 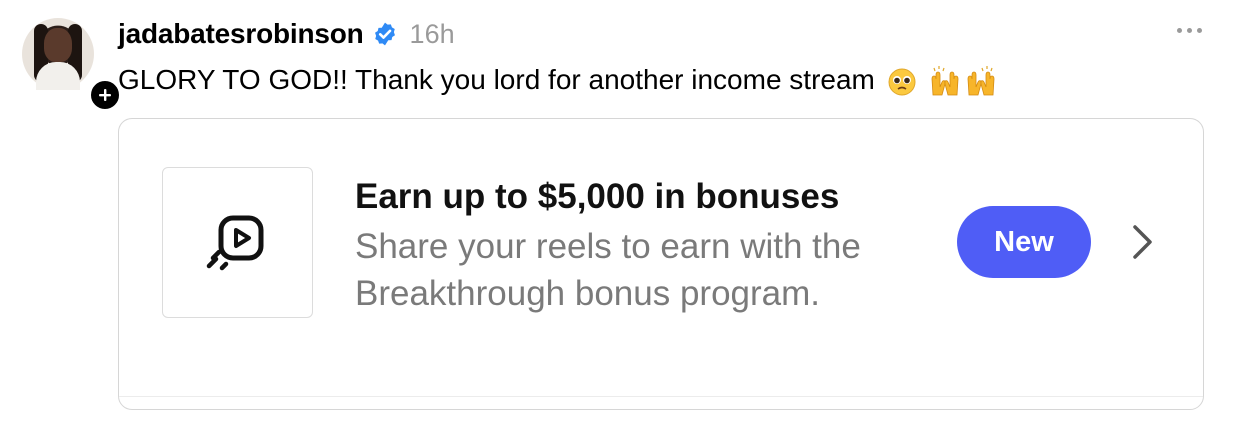 What do you see at coordinates (432, 33) in the screenshot?
I see `post-timestamp: 16h` at bounding box center [432, 33].